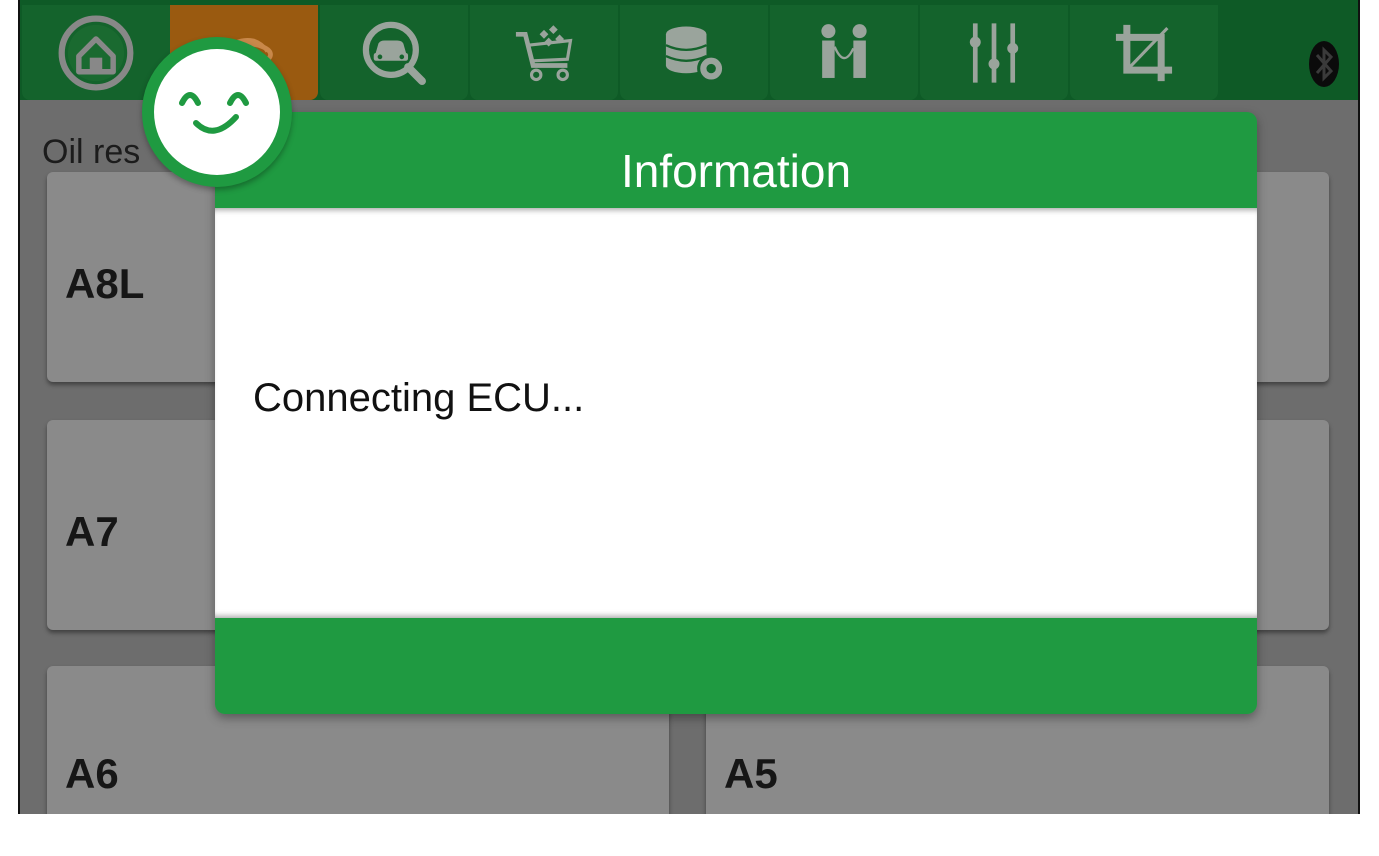  Describe the element at coordinates (736, 171) in the screenshot. I see `dialog-title: Information` at that location.